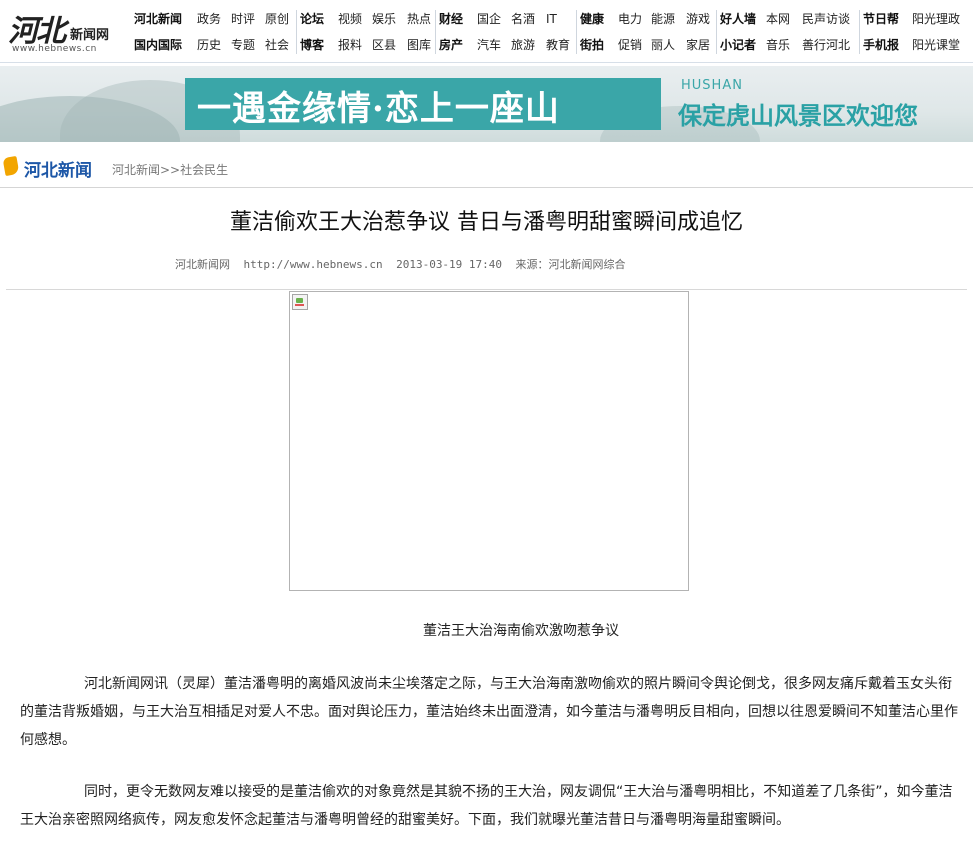 The image size is (973, 847). What do you see at coordinates (67, 31) in the screenshot?
I see `site-logo: 河北 新闻网 www.hebnews.cn` at bounding box center [67, 31].